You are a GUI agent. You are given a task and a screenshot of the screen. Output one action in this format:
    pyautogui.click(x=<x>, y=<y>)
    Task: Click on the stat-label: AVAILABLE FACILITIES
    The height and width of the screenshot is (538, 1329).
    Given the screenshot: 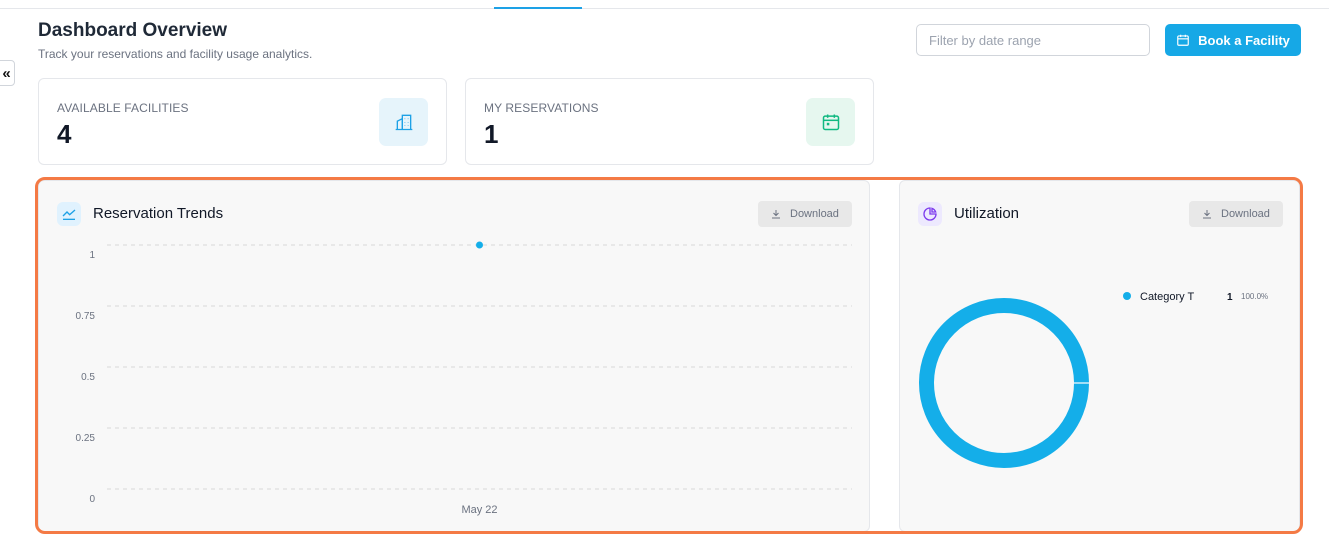 What is the action you would take?
    pyautogui.click(x=123, y=108)
    